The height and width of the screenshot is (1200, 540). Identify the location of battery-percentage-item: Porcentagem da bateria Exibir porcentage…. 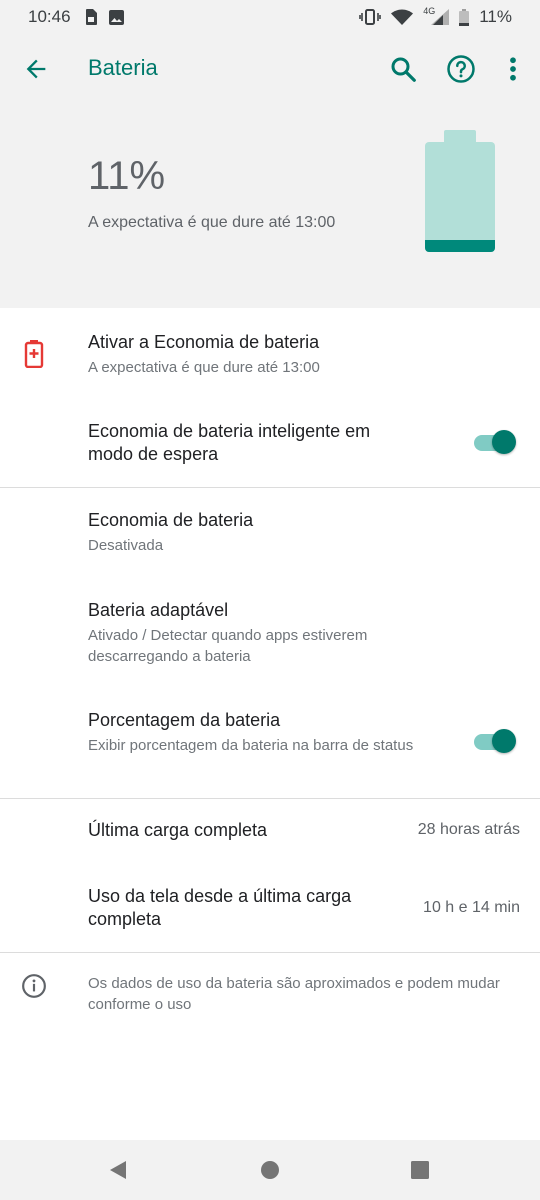
(270, 740).